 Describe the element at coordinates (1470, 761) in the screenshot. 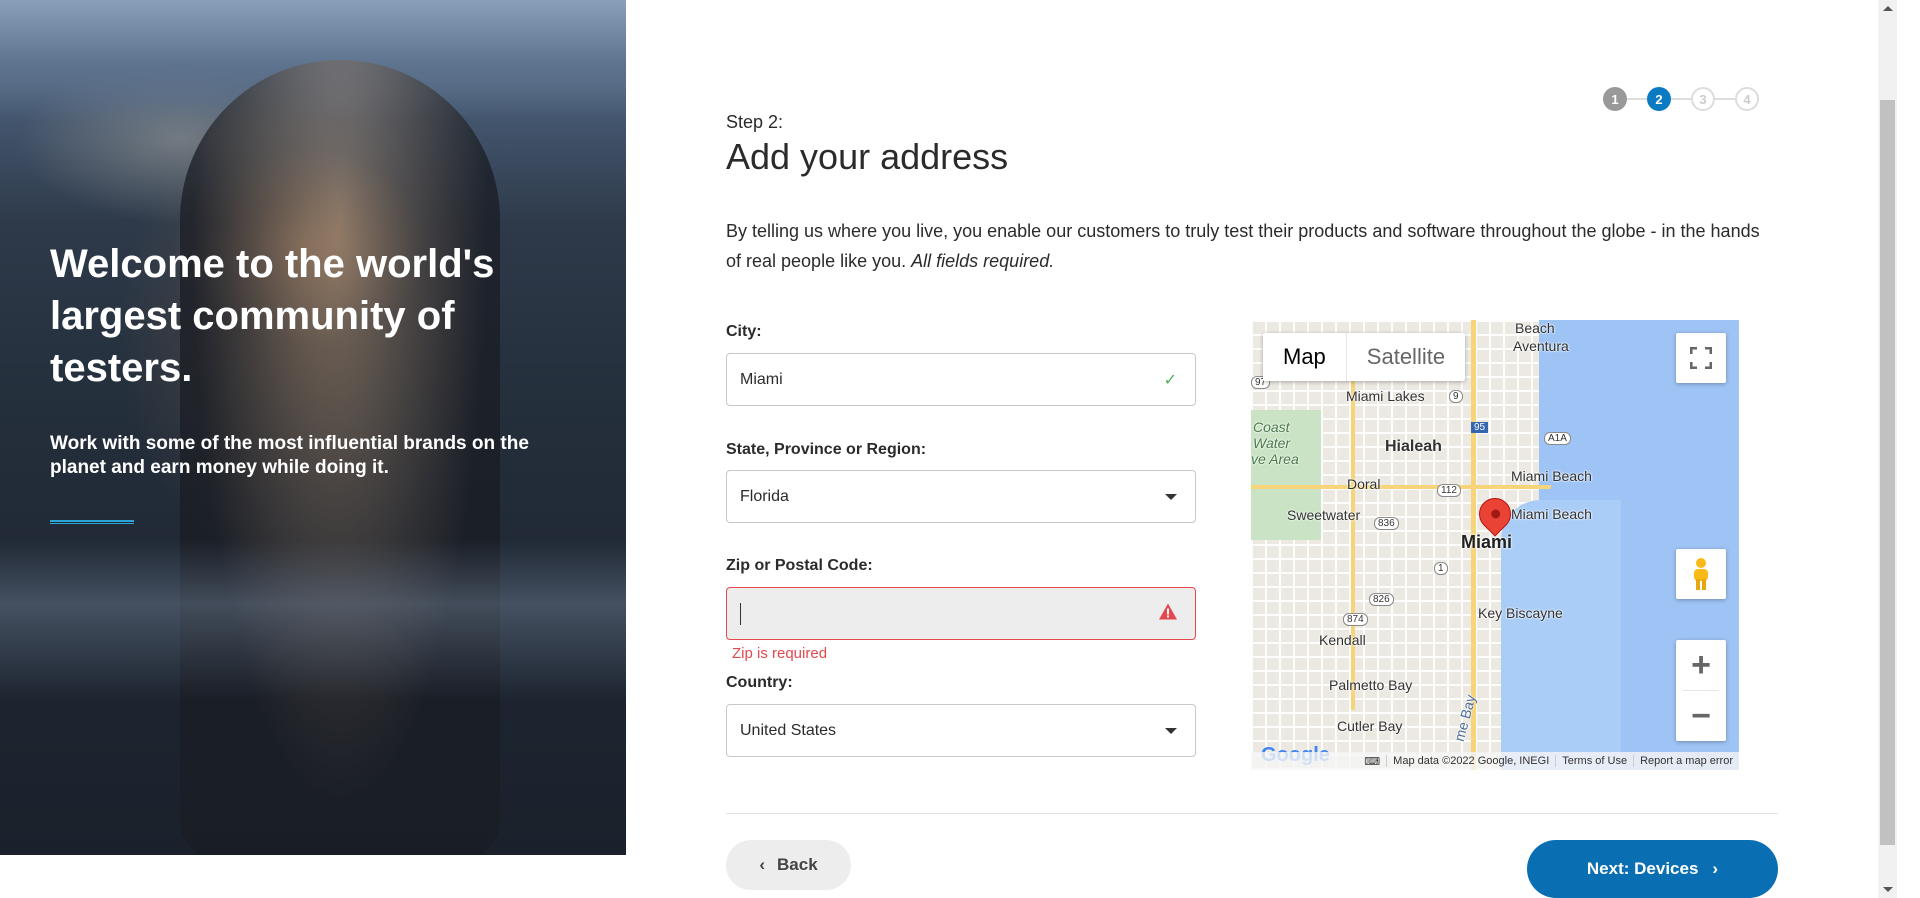

I see `map-data-text: Map data ©2022 Google, INEGI` at that location.